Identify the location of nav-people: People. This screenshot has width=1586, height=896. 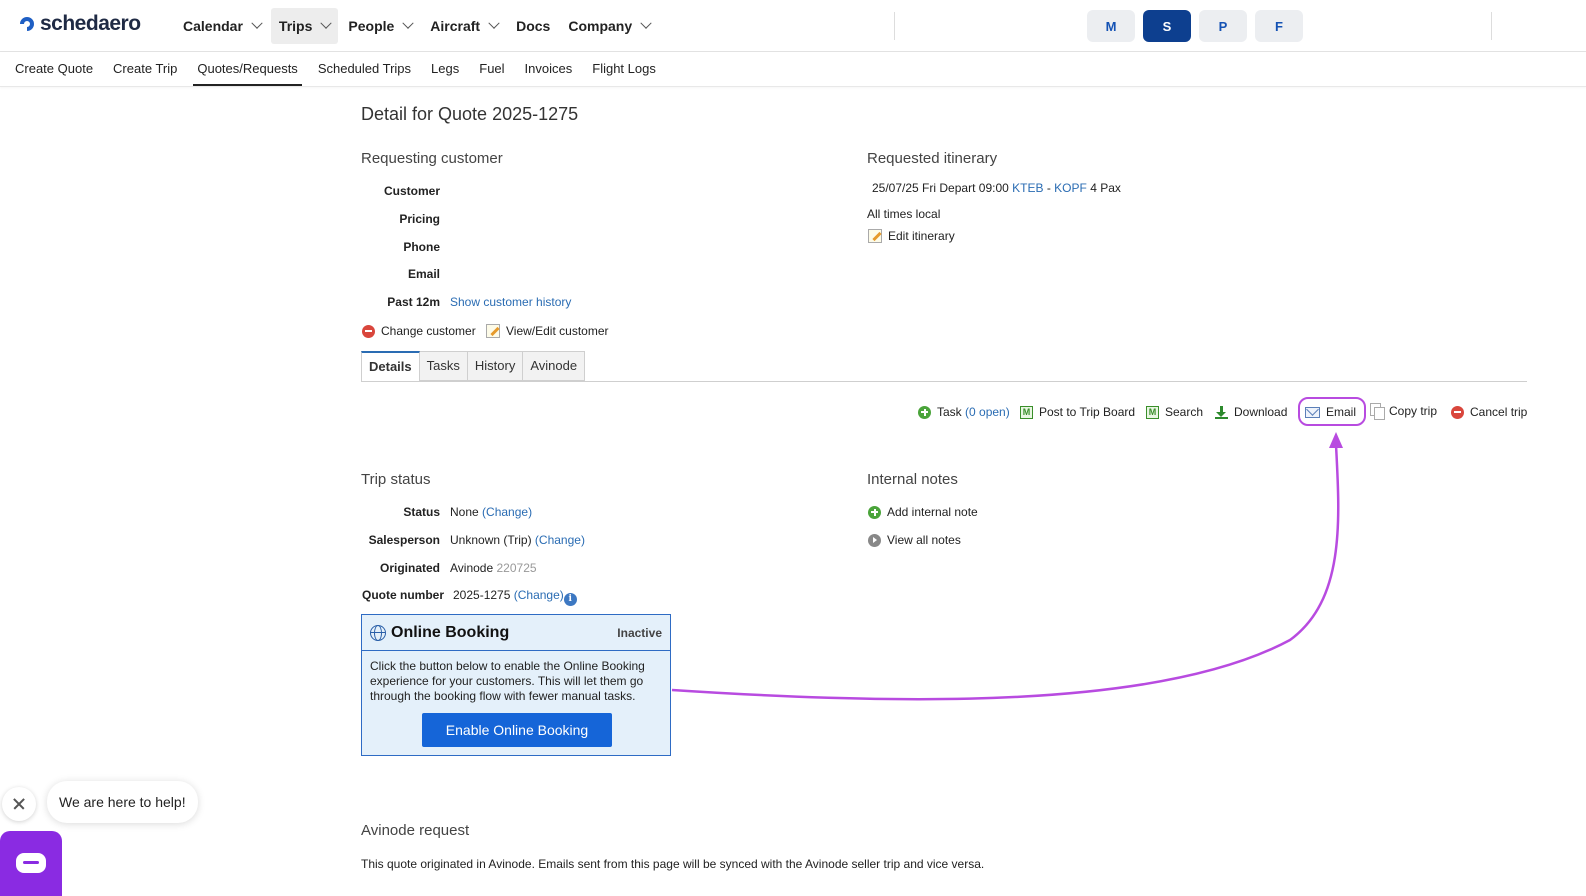
(380, 26).